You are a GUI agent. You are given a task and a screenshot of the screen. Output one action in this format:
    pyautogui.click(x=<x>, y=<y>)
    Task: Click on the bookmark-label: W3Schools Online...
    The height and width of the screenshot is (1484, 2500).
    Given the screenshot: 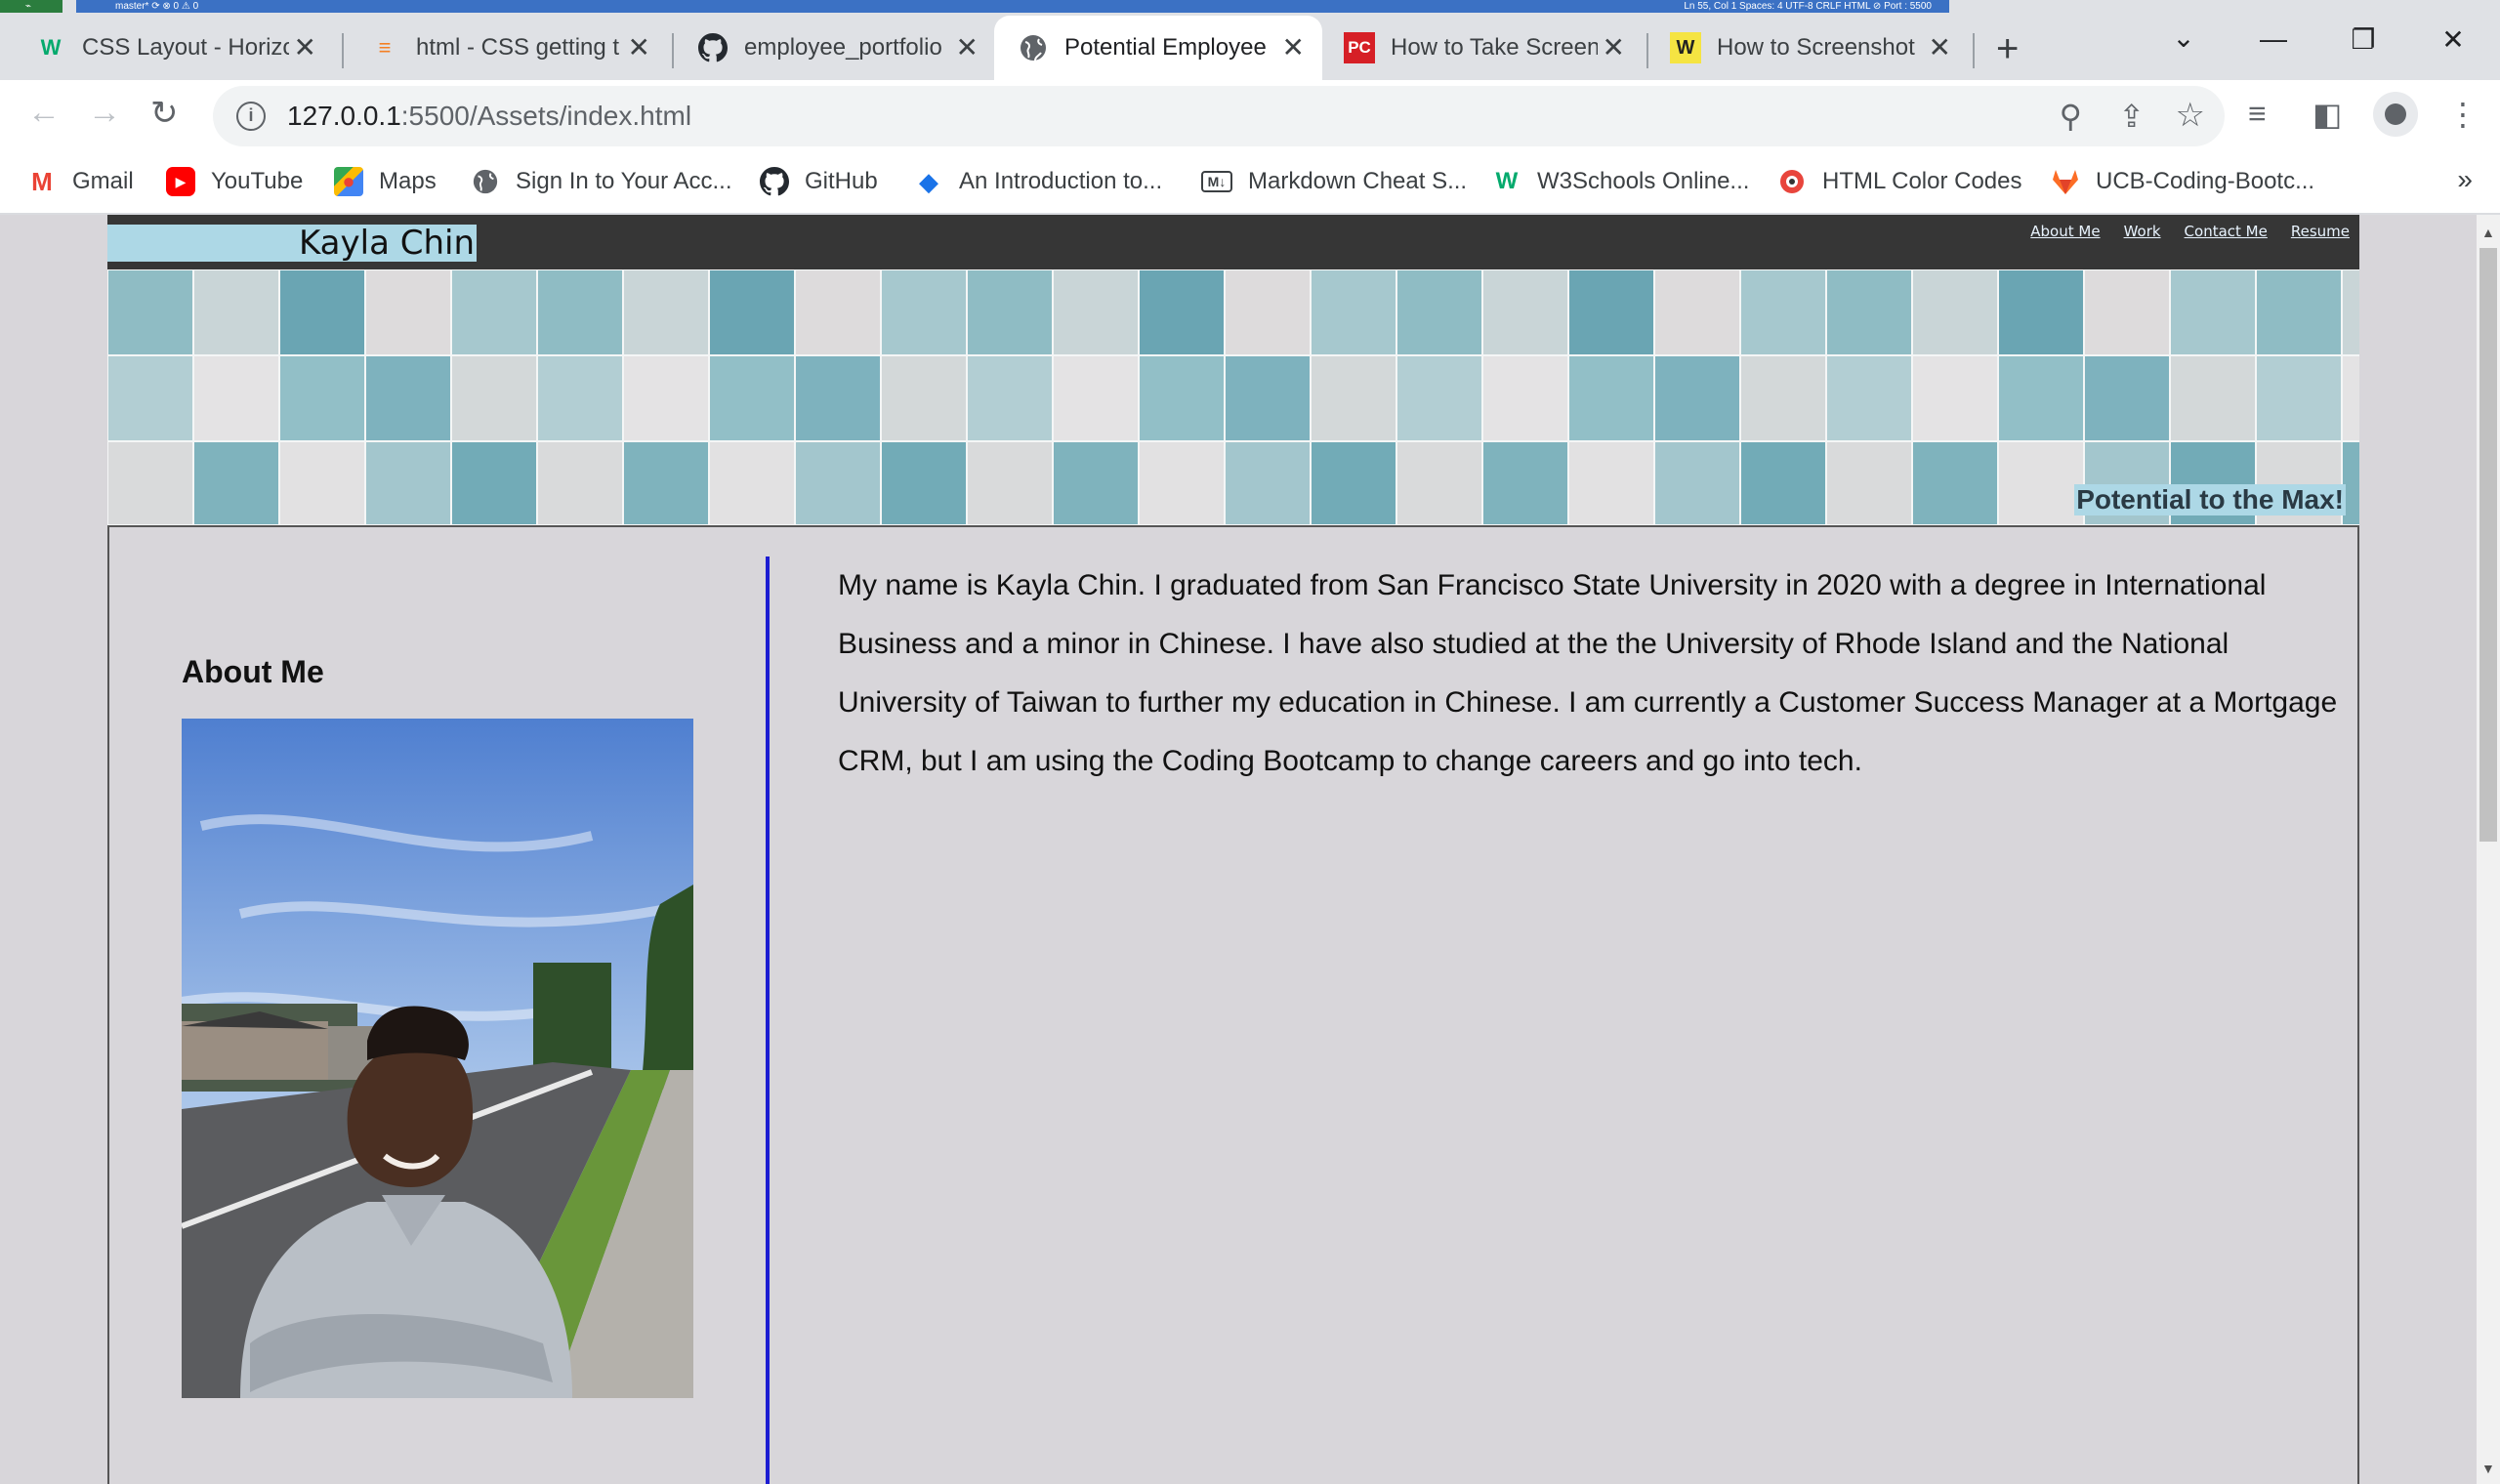 What is the action you would take?
    pyautogui.click(x=1643, y=181)
    